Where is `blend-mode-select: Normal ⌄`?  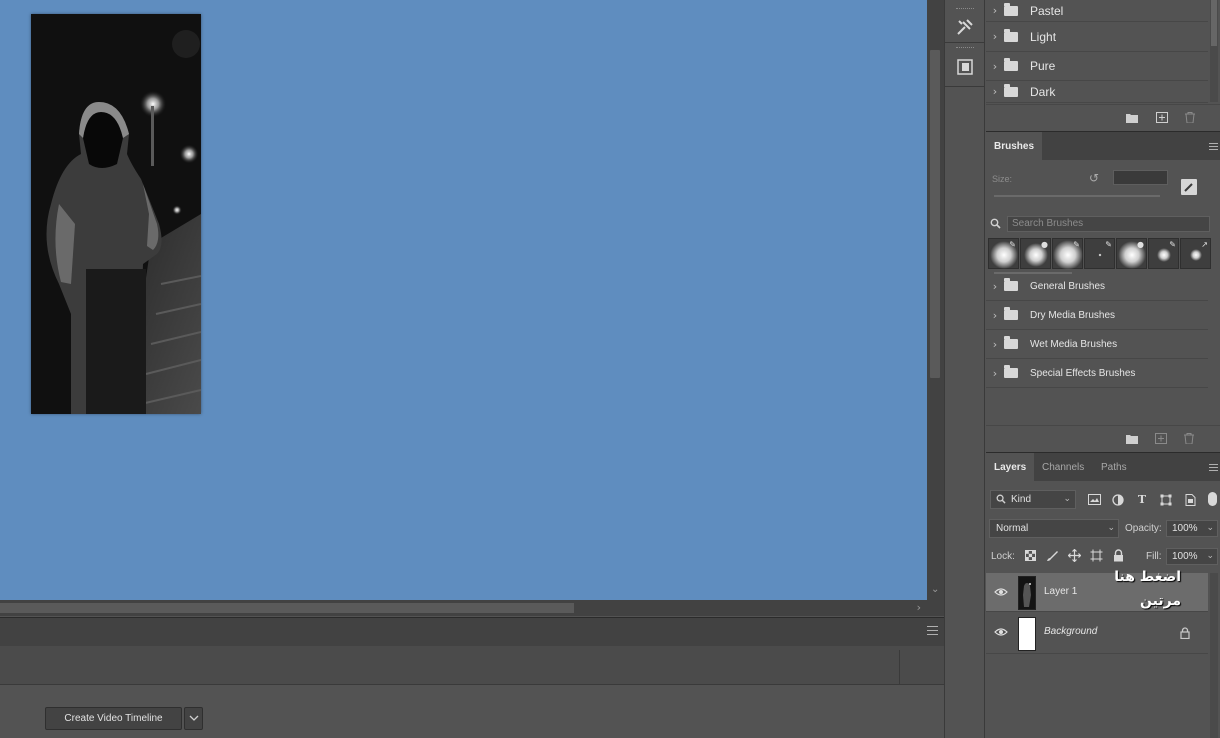 blend-mode-select: Normal ⌄ is located at coordinates (1054, 528).